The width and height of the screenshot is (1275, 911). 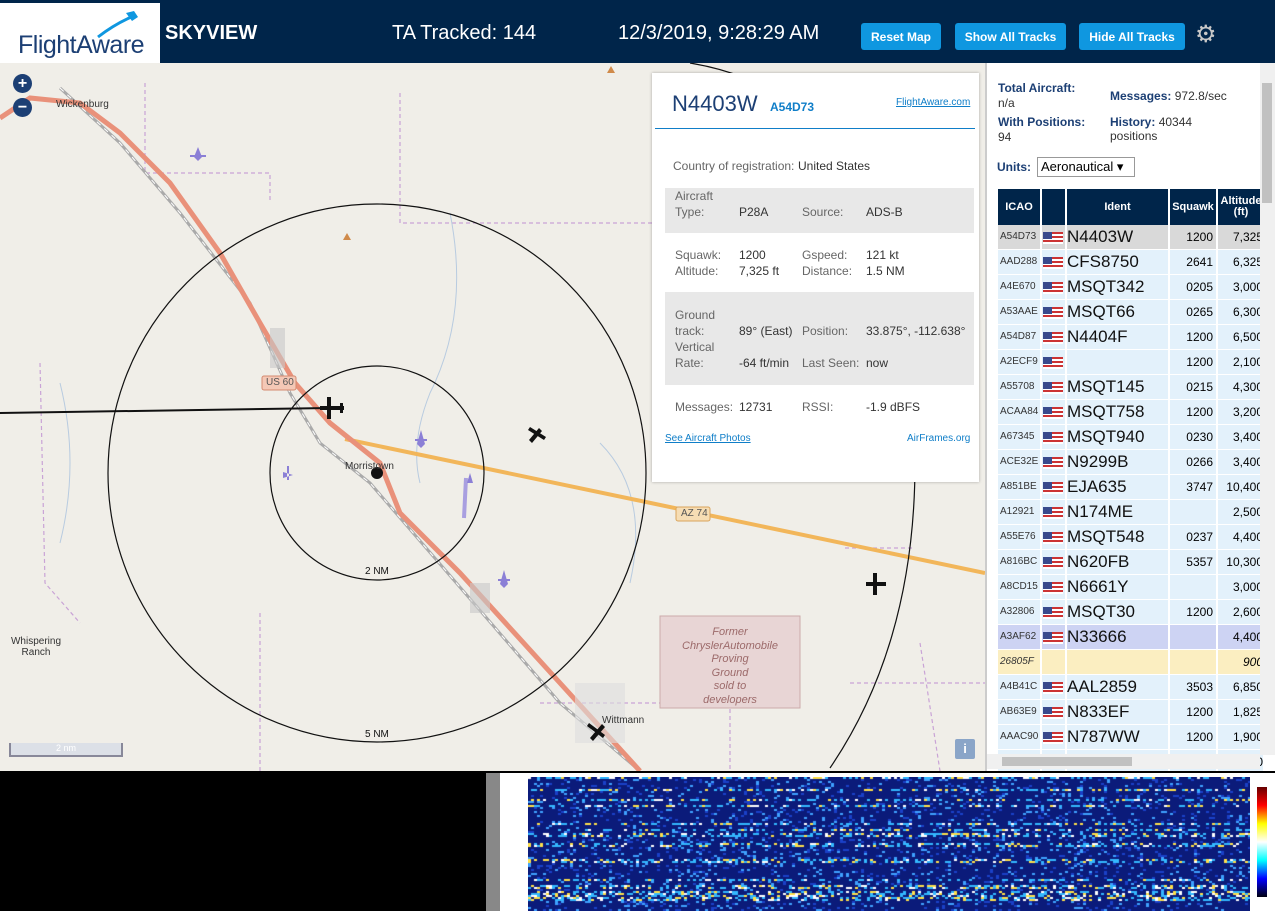 What do you see at coordinates (1131, 562) in the screenshot?
I see `table-row: A816BC N620FB 5357 10,300` at bounding box center [1131, 562].